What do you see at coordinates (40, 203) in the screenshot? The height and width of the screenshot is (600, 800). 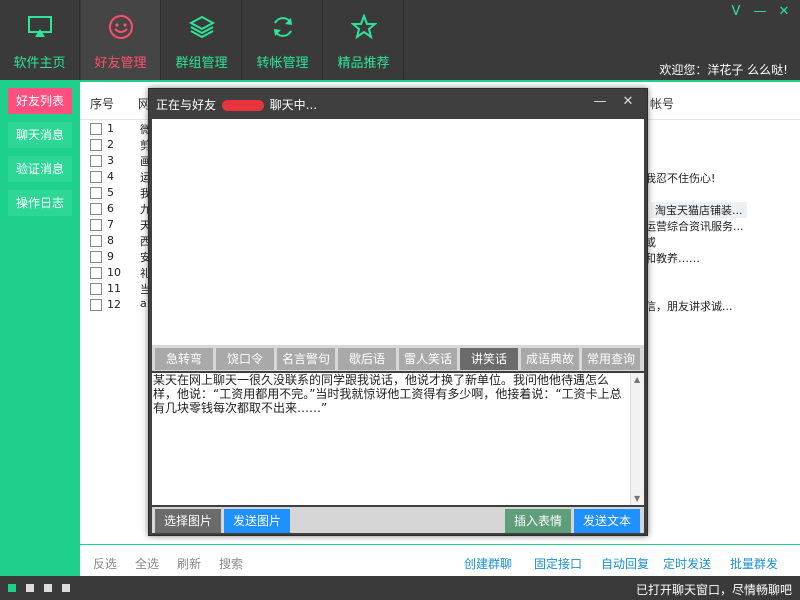 I see `sidebar-item-operation-log: 操作日志` at bounding box center [40, 203].